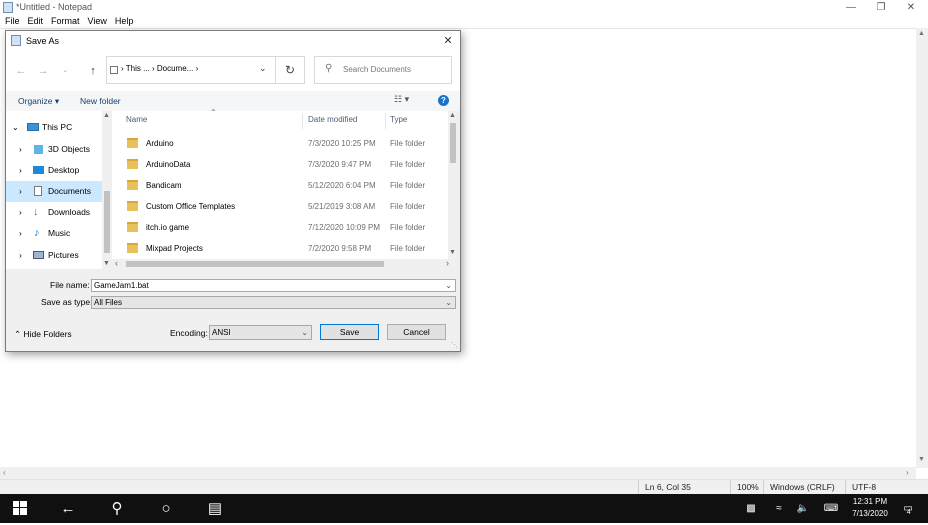  Describe the element at coordinates (117, 508) in the screenshot. I see `search-icon: ⚲` at that location.